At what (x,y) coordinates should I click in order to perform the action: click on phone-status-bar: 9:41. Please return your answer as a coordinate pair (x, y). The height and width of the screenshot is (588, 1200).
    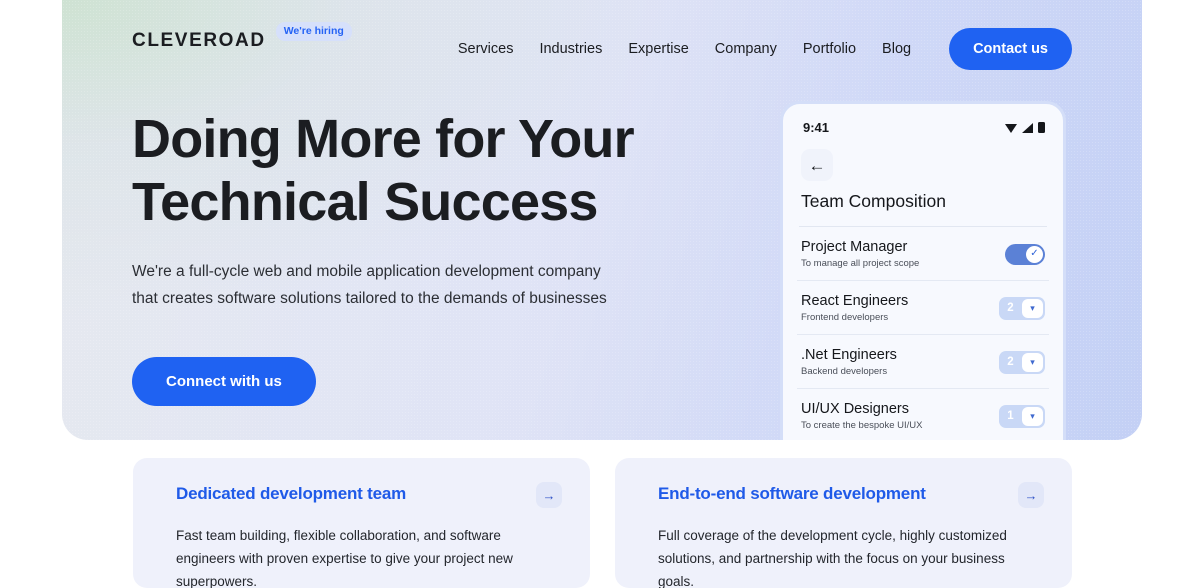
    Looking at the image, I should click on (923, 122).